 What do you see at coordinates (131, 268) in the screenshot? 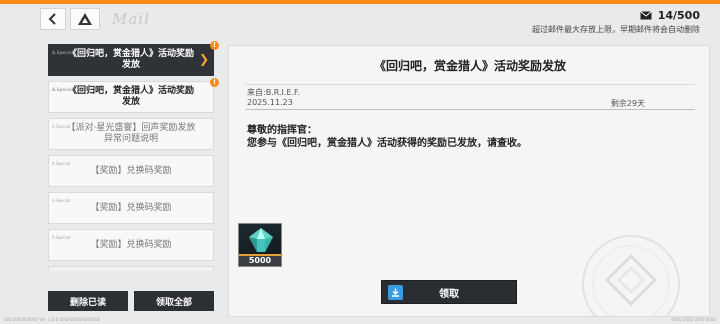
I see `list-scroll-edge` at bounding box center [131, 268].